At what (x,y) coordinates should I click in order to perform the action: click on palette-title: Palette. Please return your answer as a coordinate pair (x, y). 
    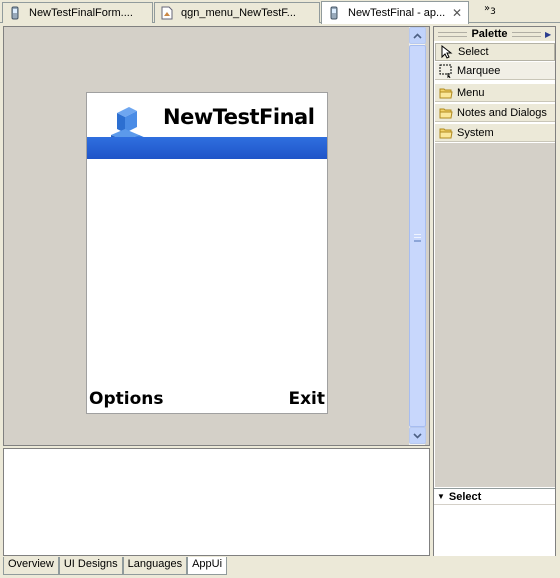
    Looking at the image, I should click on (489, 34).